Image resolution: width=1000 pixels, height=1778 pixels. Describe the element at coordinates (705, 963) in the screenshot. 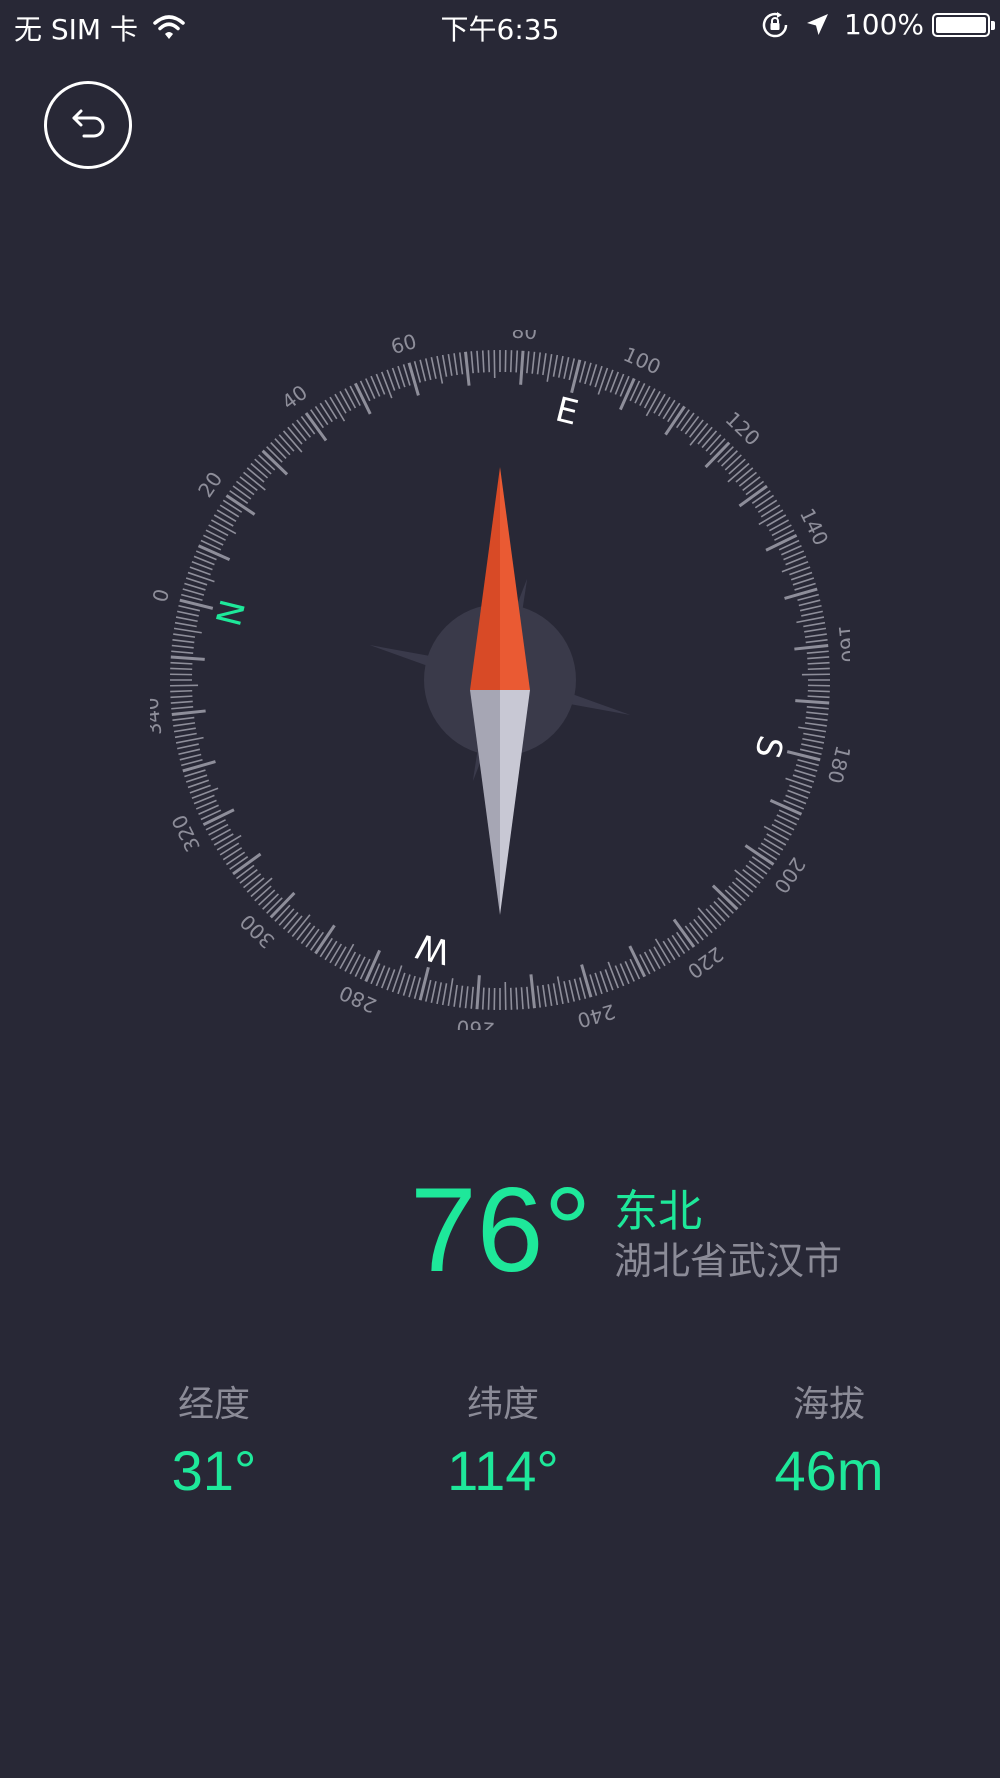

I see `compass-degree-label: 220` at that location.